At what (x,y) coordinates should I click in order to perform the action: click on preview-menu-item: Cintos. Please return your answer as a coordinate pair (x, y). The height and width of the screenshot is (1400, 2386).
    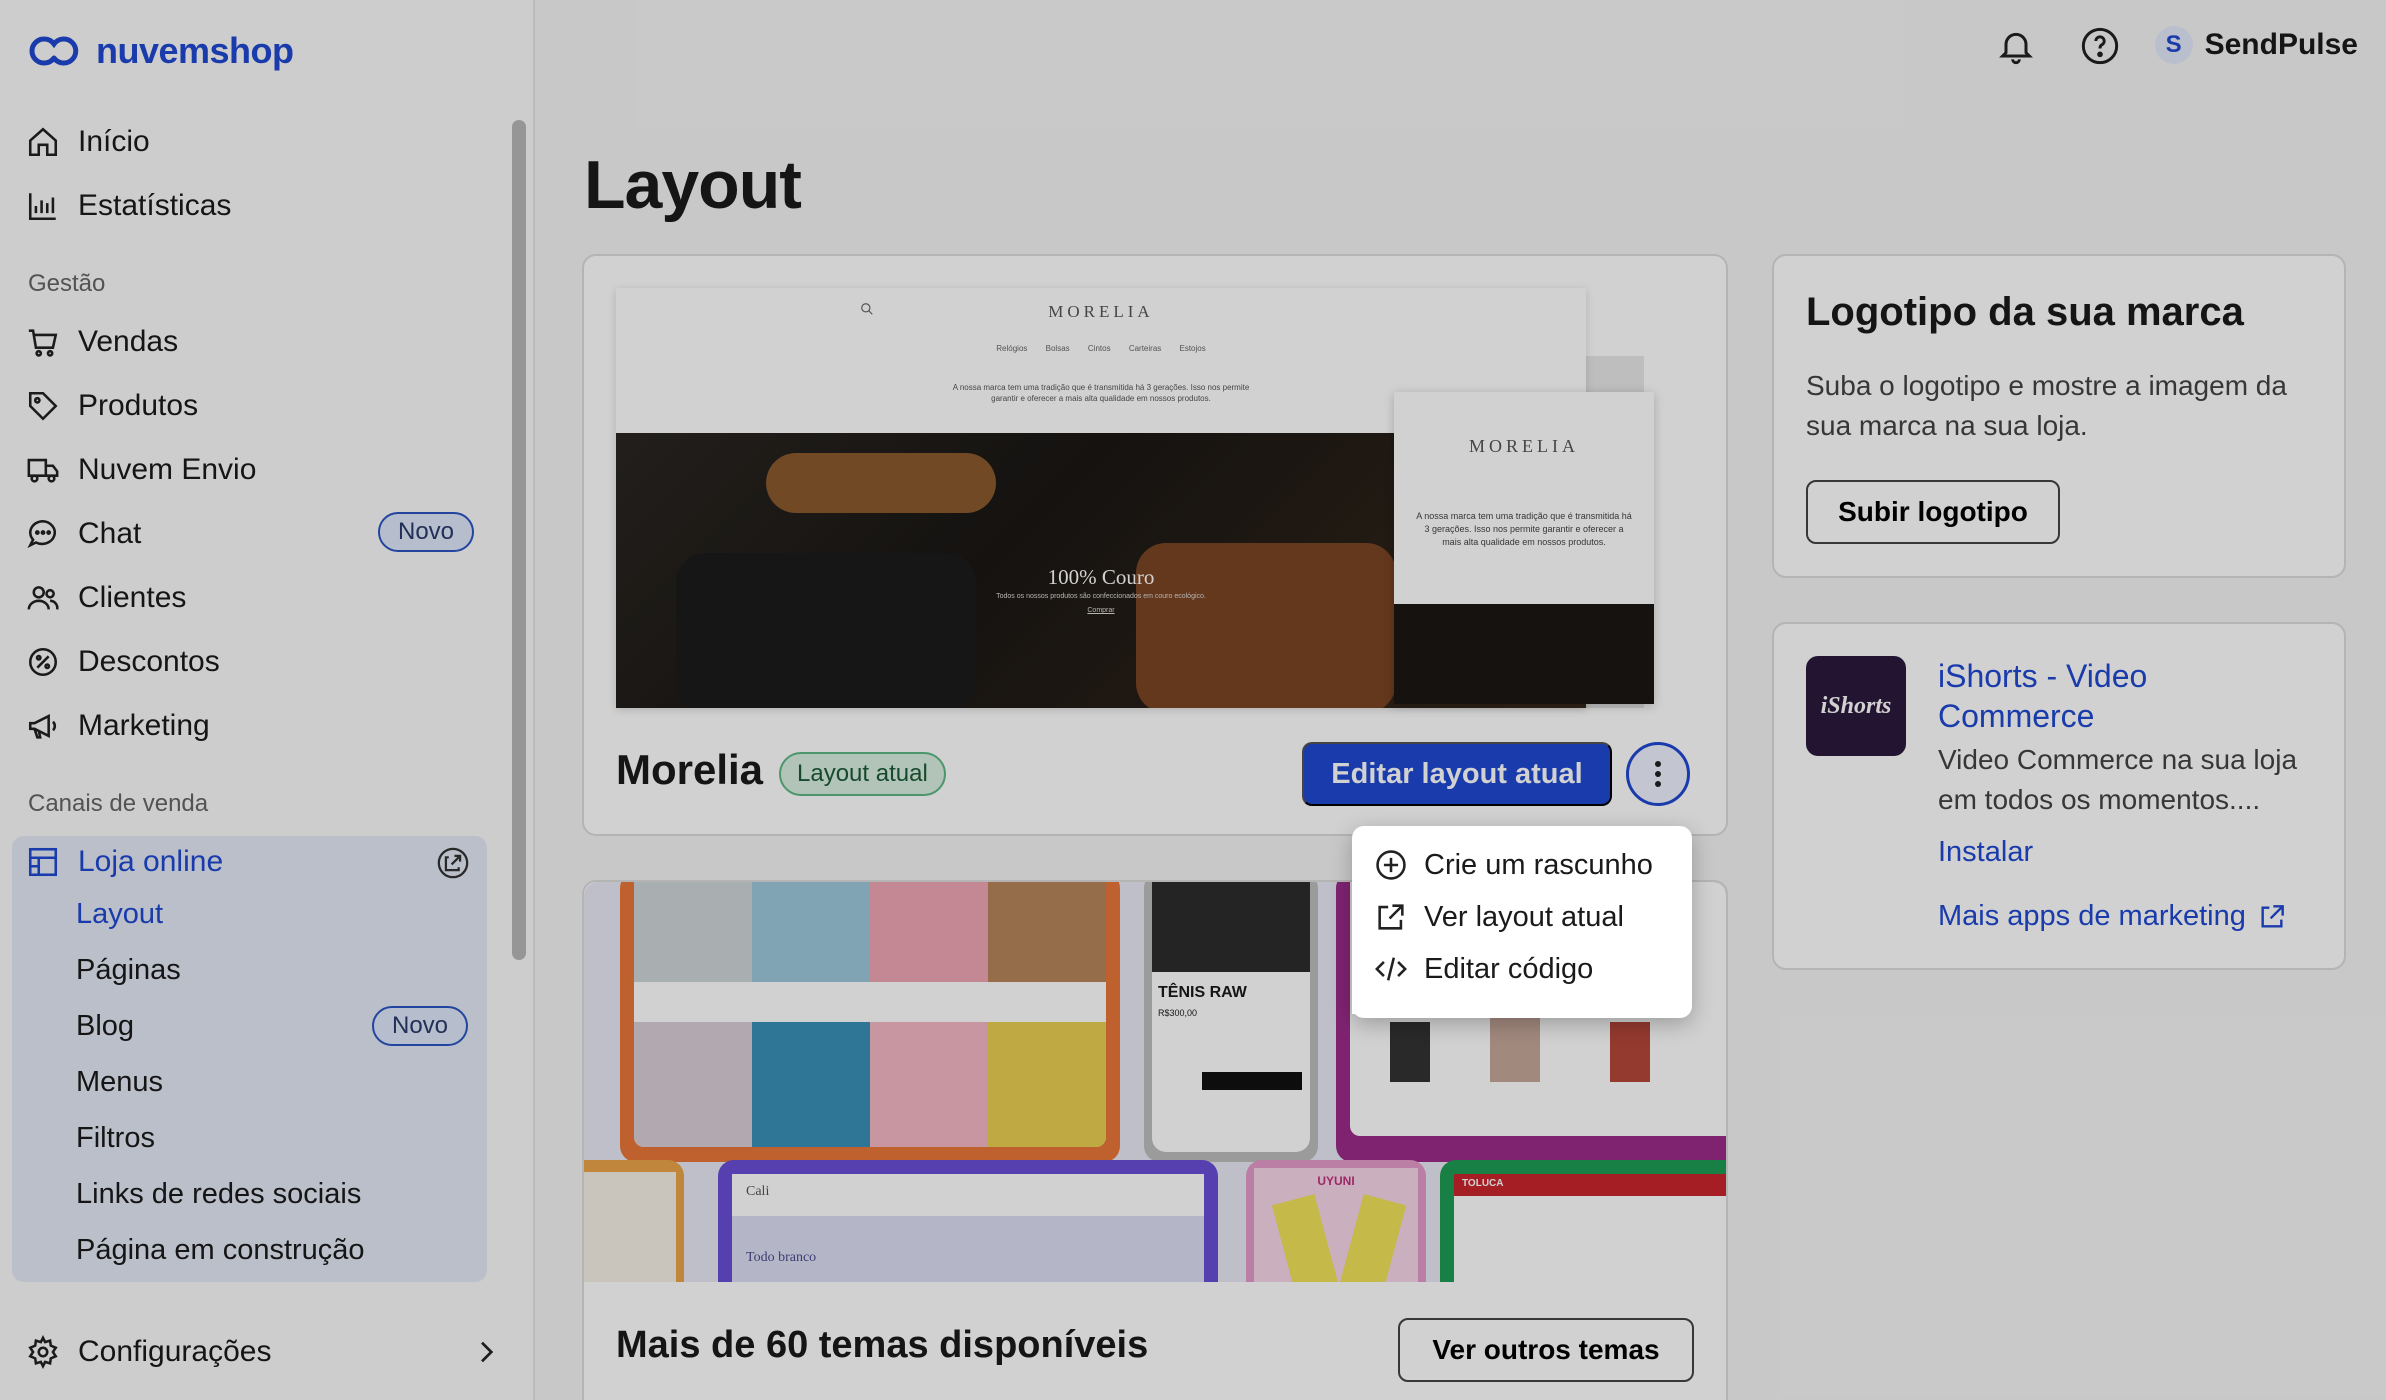
    Looking at the image, I should click on (1099, 348).